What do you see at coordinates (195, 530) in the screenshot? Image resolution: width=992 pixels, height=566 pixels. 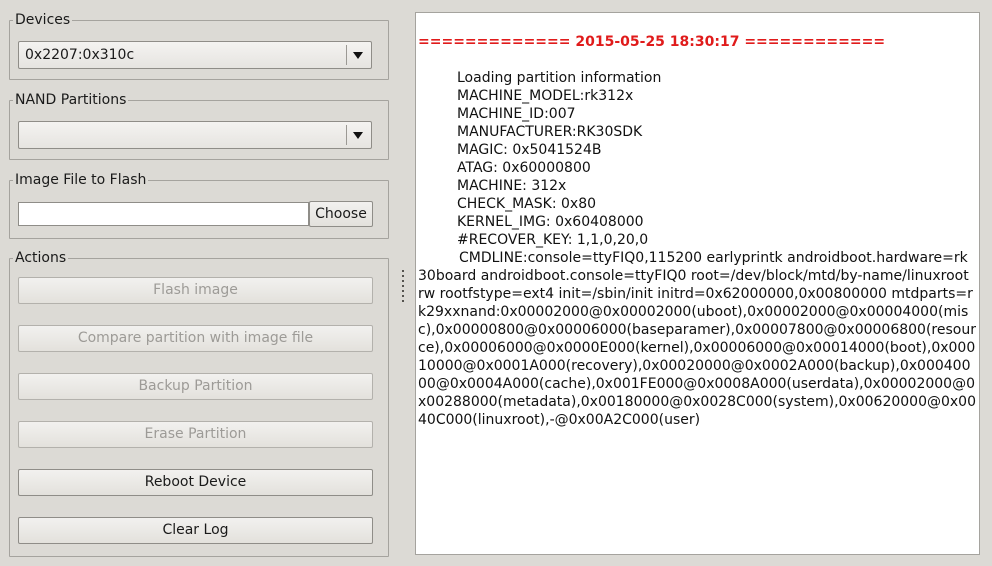 I see `clear-log-button: Clear Log` at bounding box center [195, 530].